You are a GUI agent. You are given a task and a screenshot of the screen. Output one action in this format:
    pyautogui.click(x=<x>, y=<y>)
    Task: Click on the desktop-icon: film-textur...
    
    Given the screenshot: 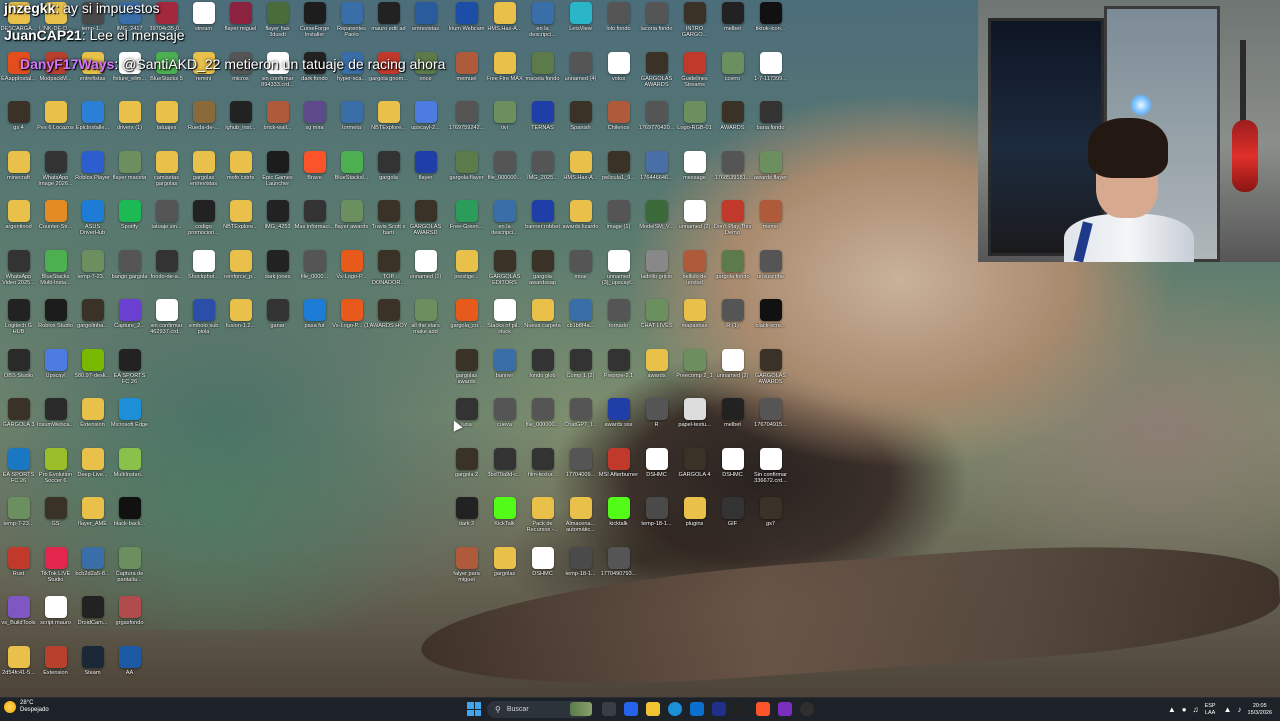 What is the action you would take?
    pyautogui.click(x=542, y=470)
    